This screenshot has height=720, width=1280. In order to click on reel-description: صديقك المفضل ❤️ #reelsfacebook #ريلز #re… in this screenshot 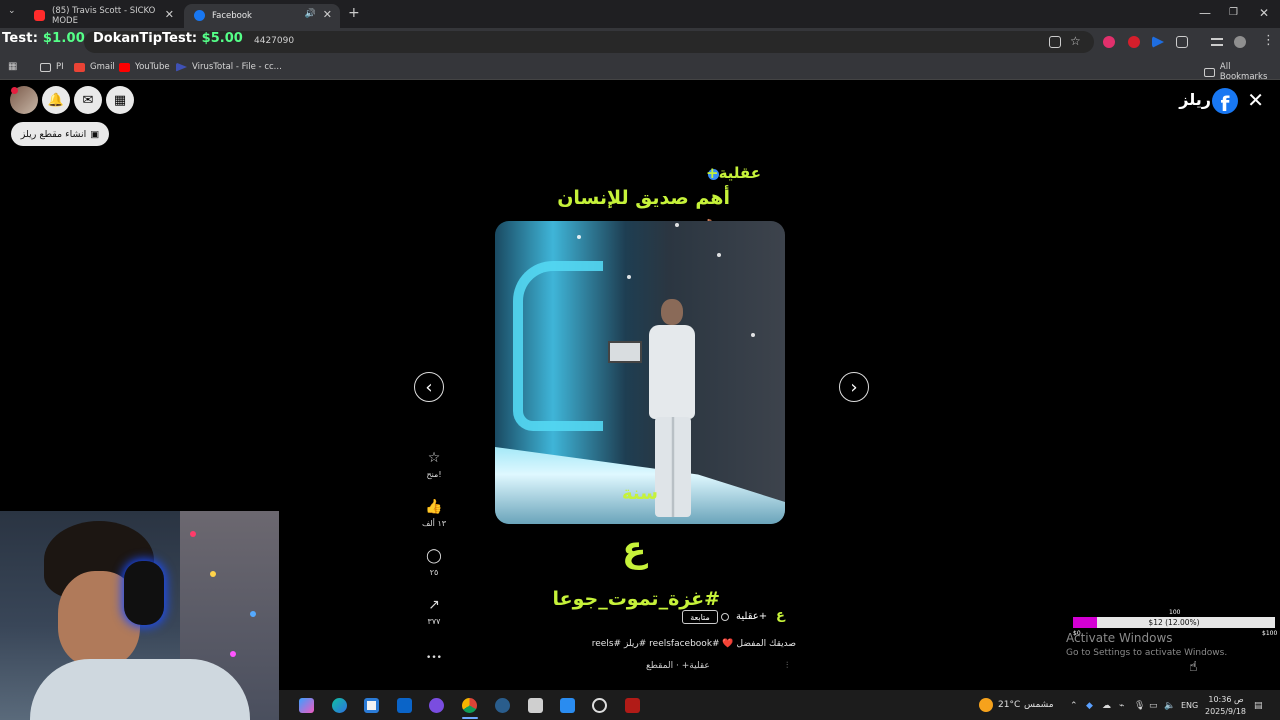, I will do `click(693, 644)`.